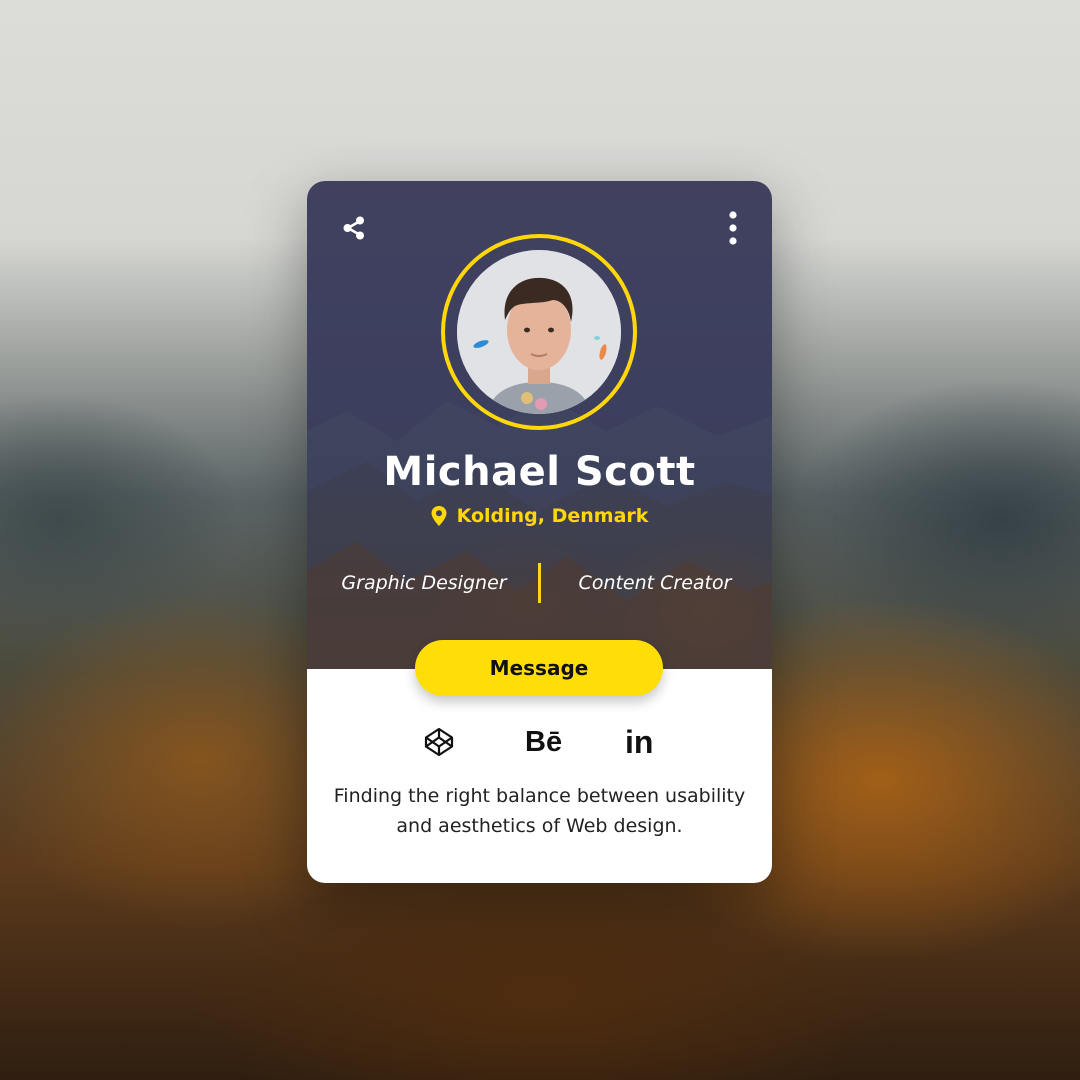  What do you see at coordinates (439, 742) in the screenshot?
I see `codepen-icon` at bounding box center [439, 742].